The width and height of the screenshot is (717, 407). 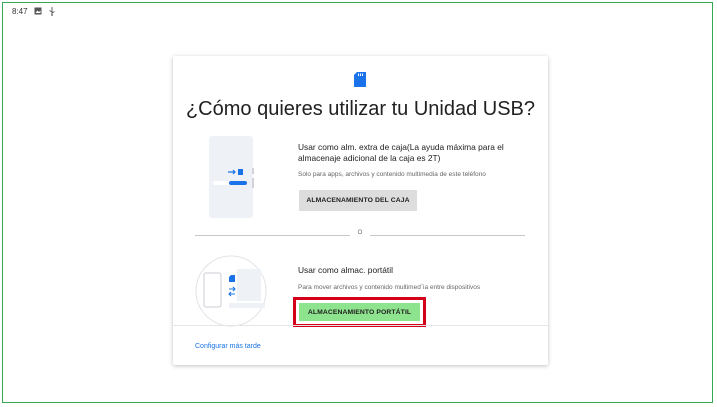 What do you see at coordinates (228, 346) in the screenshot?
I see `configure-later-link: Configurar más tarde` at bounding box center [228, 346].